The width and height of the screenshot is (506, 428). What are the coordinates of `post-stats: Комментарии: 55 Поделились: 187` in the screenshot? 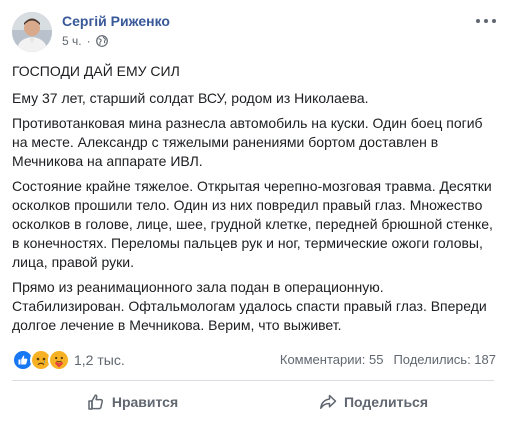 It's located at (388, 359).